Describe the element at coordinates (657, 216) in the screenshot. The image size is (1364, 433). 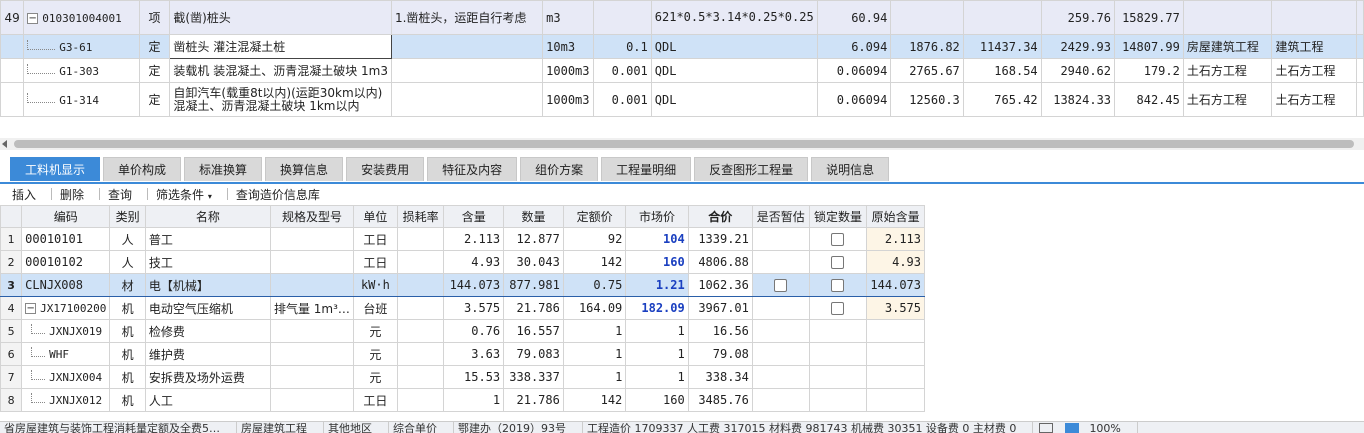
I see `col-header-market-price: 市场价` at that location.